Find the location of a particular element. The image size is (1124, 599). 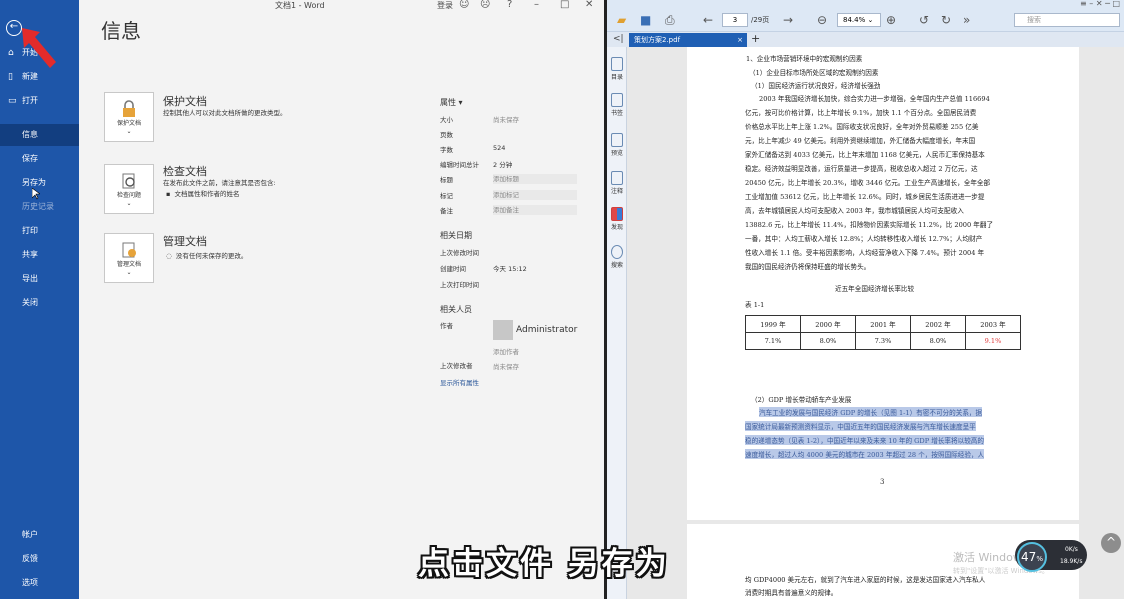

window-controls-icon: ≡ – ✕ ─ □ is located at coordinates (1100, 4).